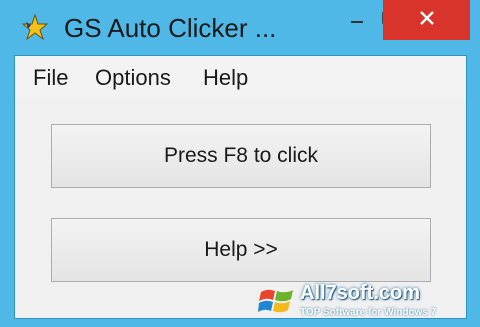  What do you see at coordinates (277, 301) in the screenshot?
I see `windows-logo-icon` at bounding box center [277, 301].